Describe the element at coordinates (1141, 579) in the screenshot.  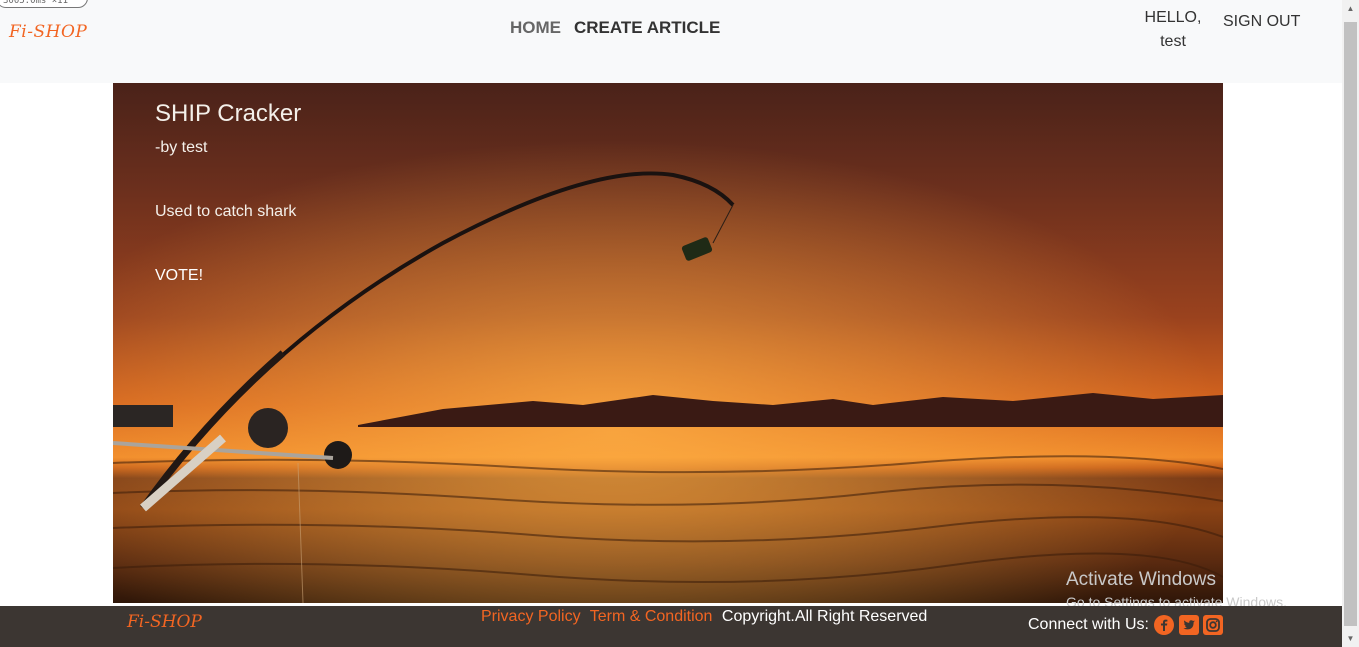
I see `activation-watermark-title: Activate Windows` at that location.